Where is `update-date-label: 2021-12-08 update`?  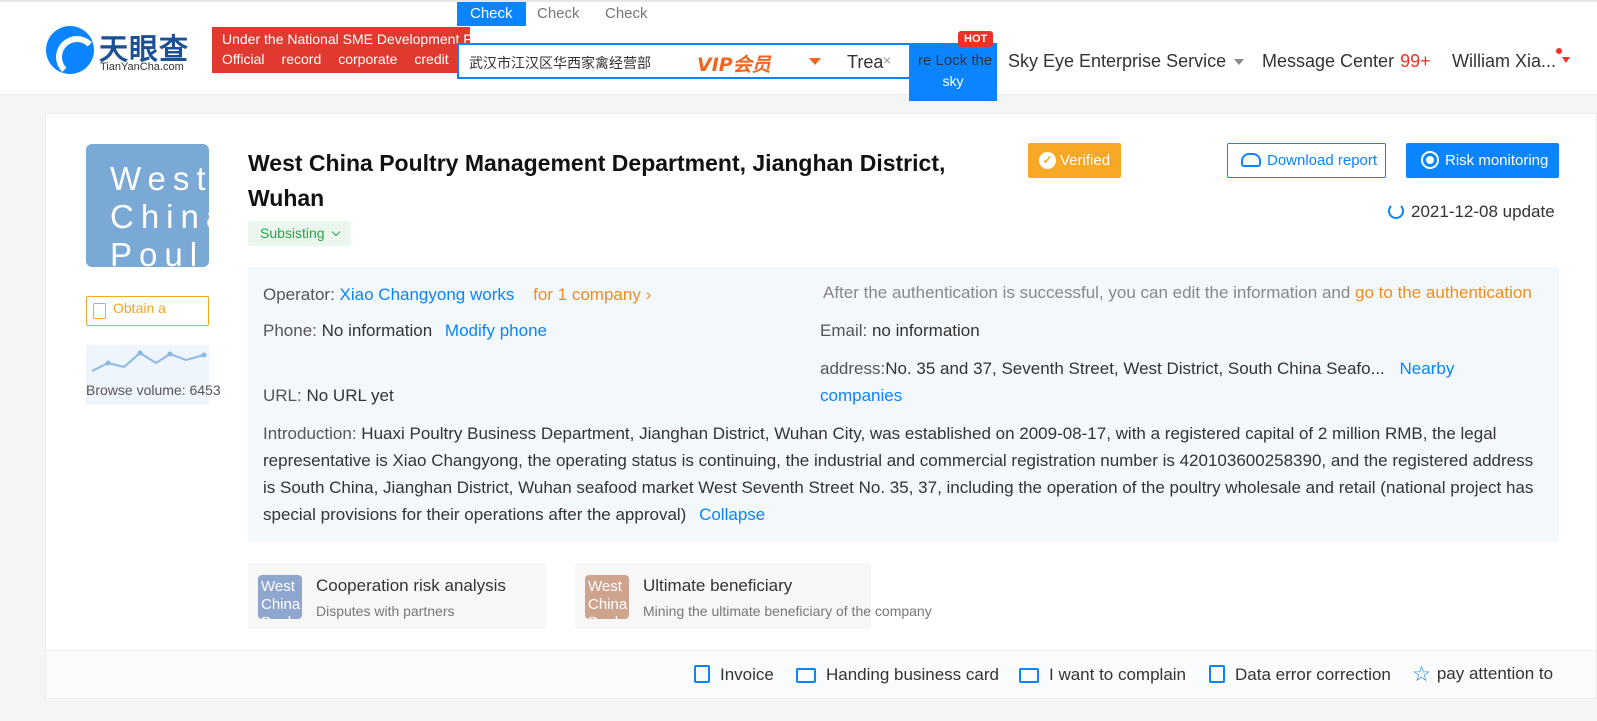 update-date-label: 2021-12-08 update is located at coordinates (1483, 211).